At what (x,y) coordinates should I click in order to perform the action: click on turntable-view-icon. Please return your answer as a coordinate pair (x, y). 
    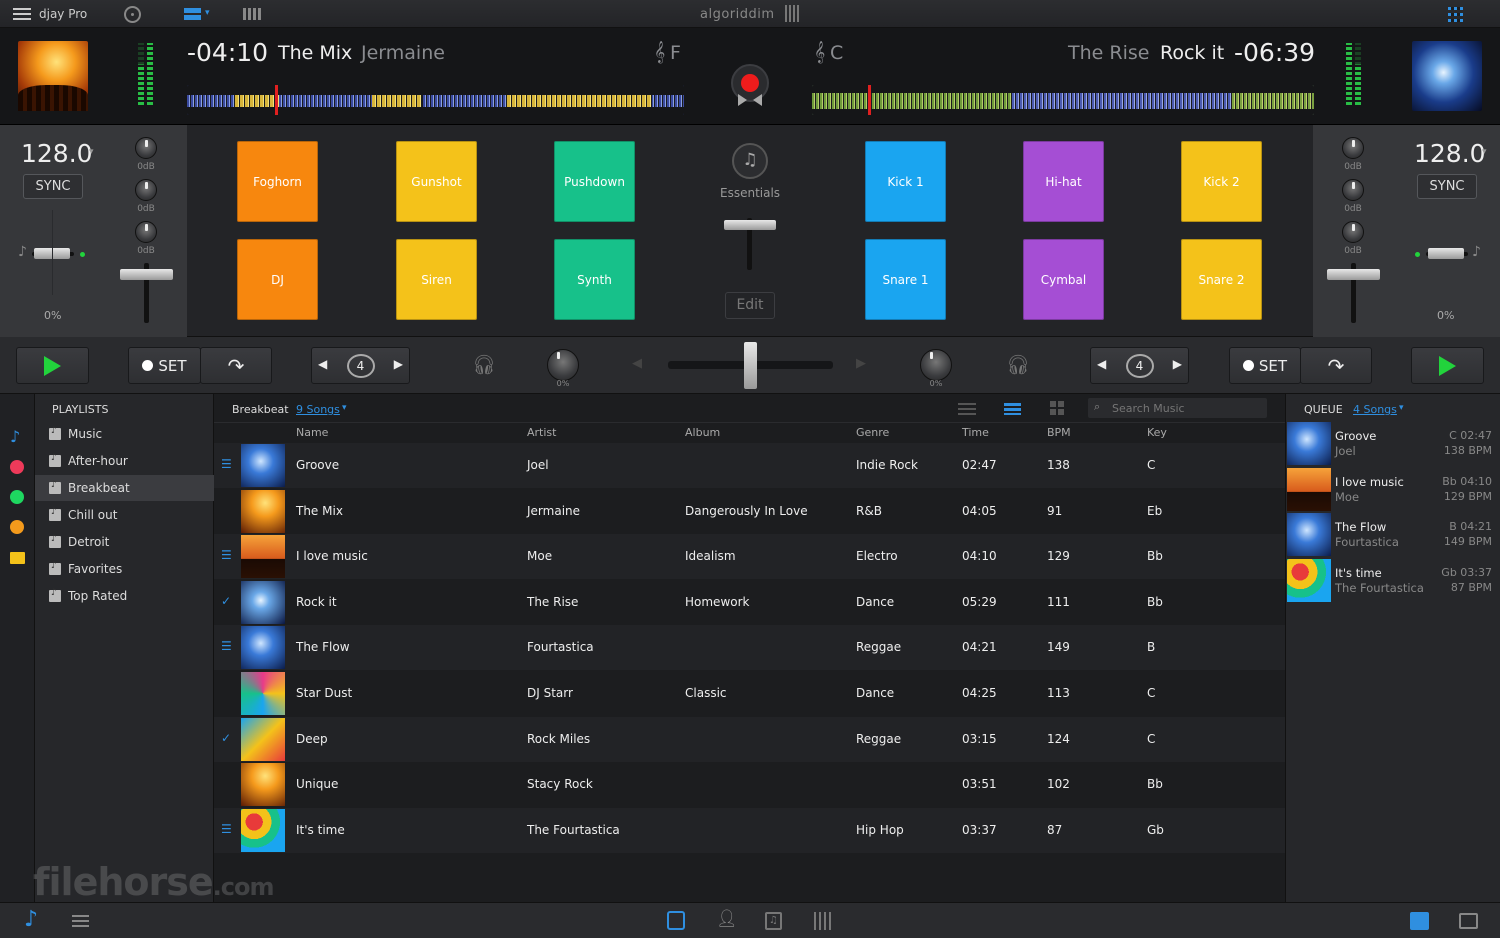
    Looking at the image, I should click on (132, 14).